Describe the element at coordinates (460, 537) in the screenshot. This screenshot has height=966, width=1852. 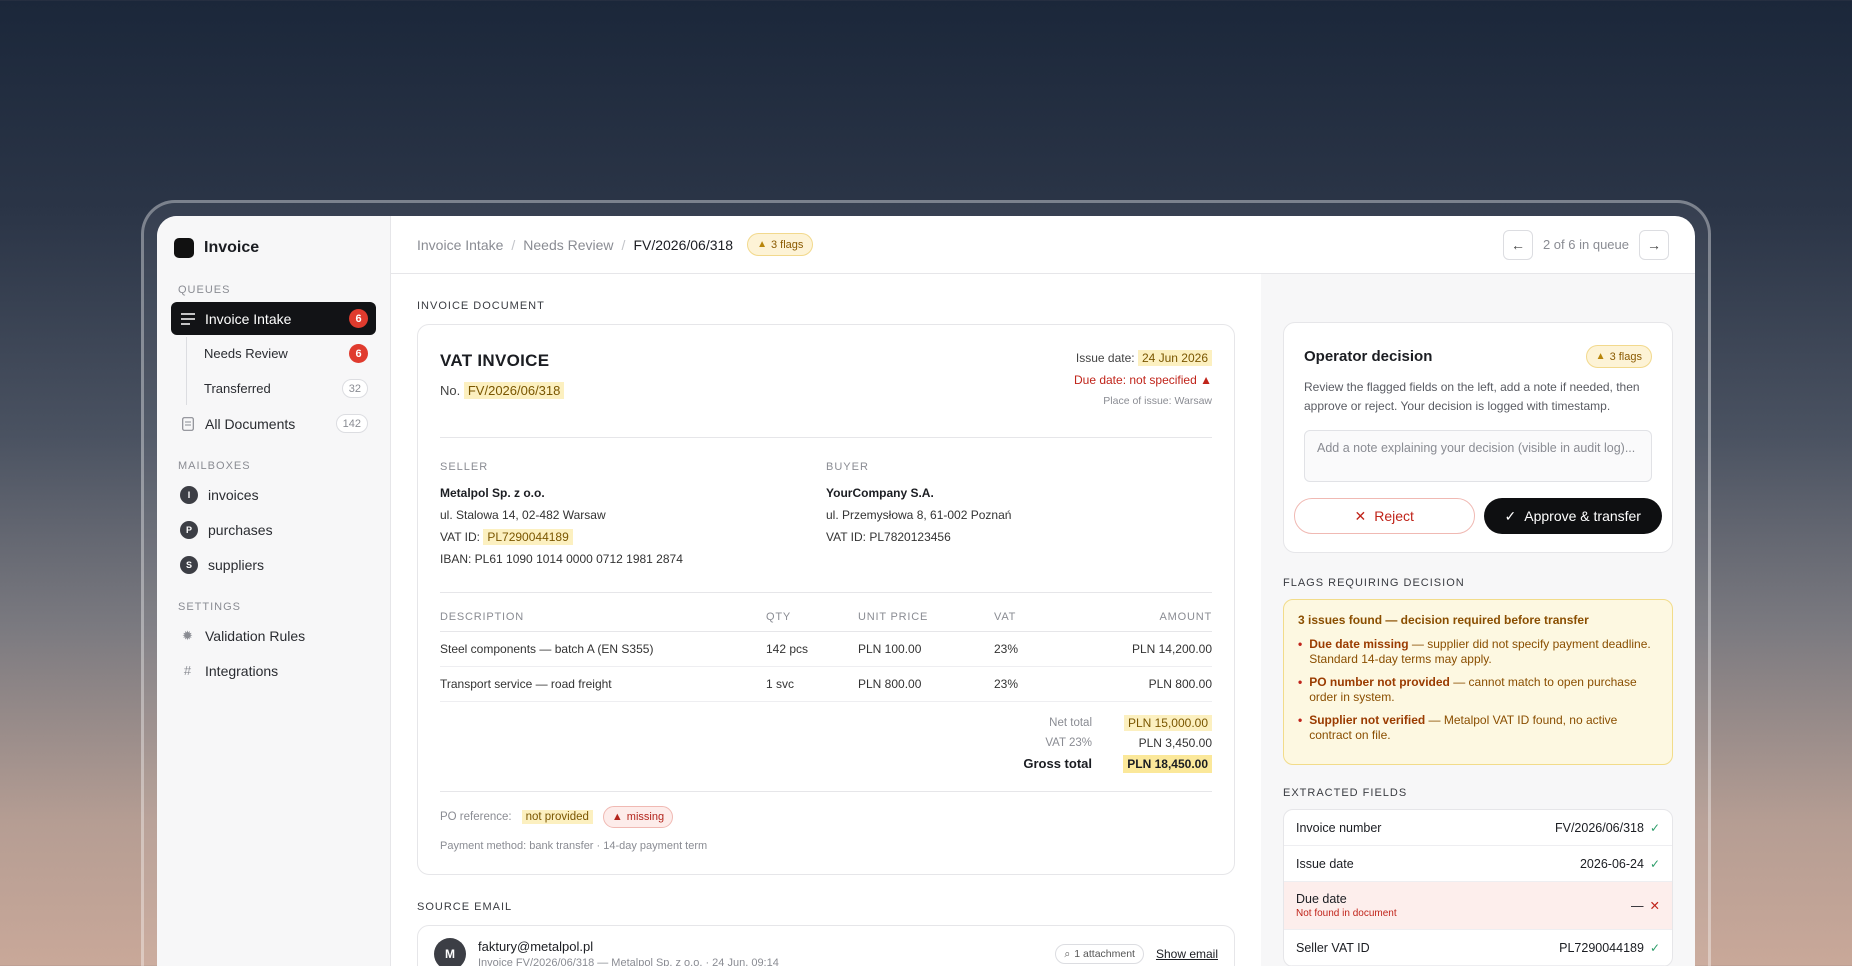
I see `seller-vat-label: VAT ID:` at that location.